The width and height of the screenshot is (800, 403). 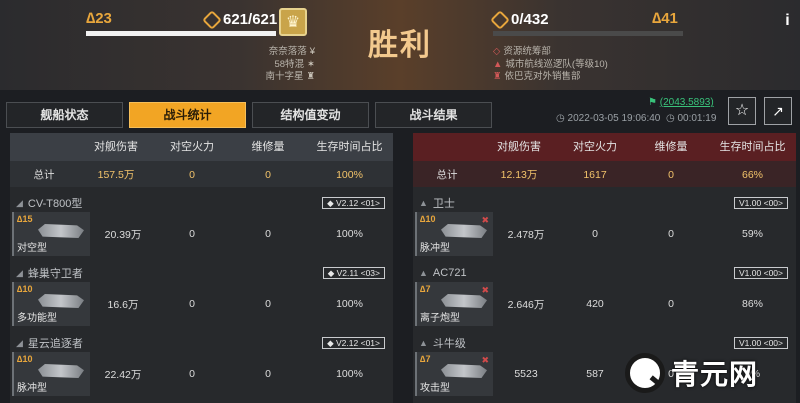 I want to click on ship-header: ◢ CV-T800型 ◆ V2.12 <01>, so click(x=201, y=203).